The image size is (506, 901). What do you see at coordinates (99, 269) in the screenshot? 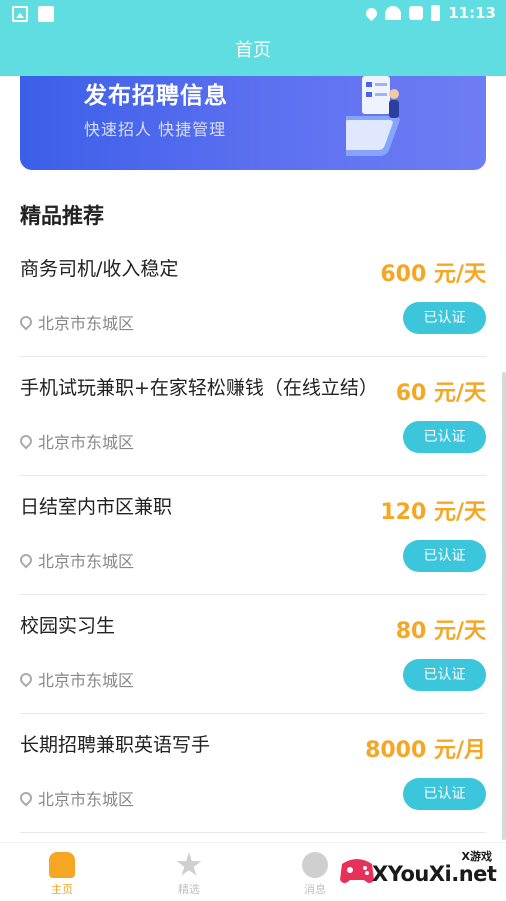
I see `job-title: 商务司机/收入稳定` at bounding box center [99, 269].